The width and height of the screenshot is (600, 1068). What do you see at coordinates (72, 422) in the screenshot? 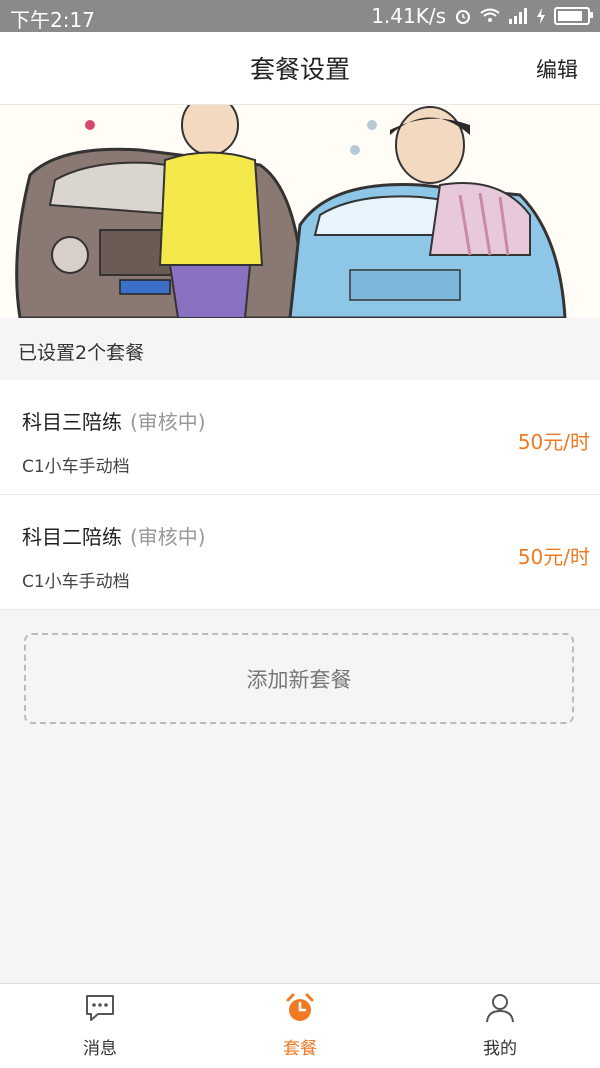
I see `package-name: 科目三陪练` at bounding box center [72, 422].